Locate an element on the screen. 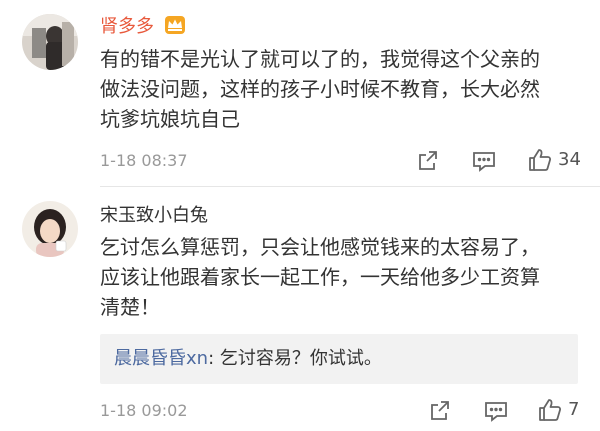 This screenshot has height=431, width=600. like-count: 7 is located at coordinates (574, 409).